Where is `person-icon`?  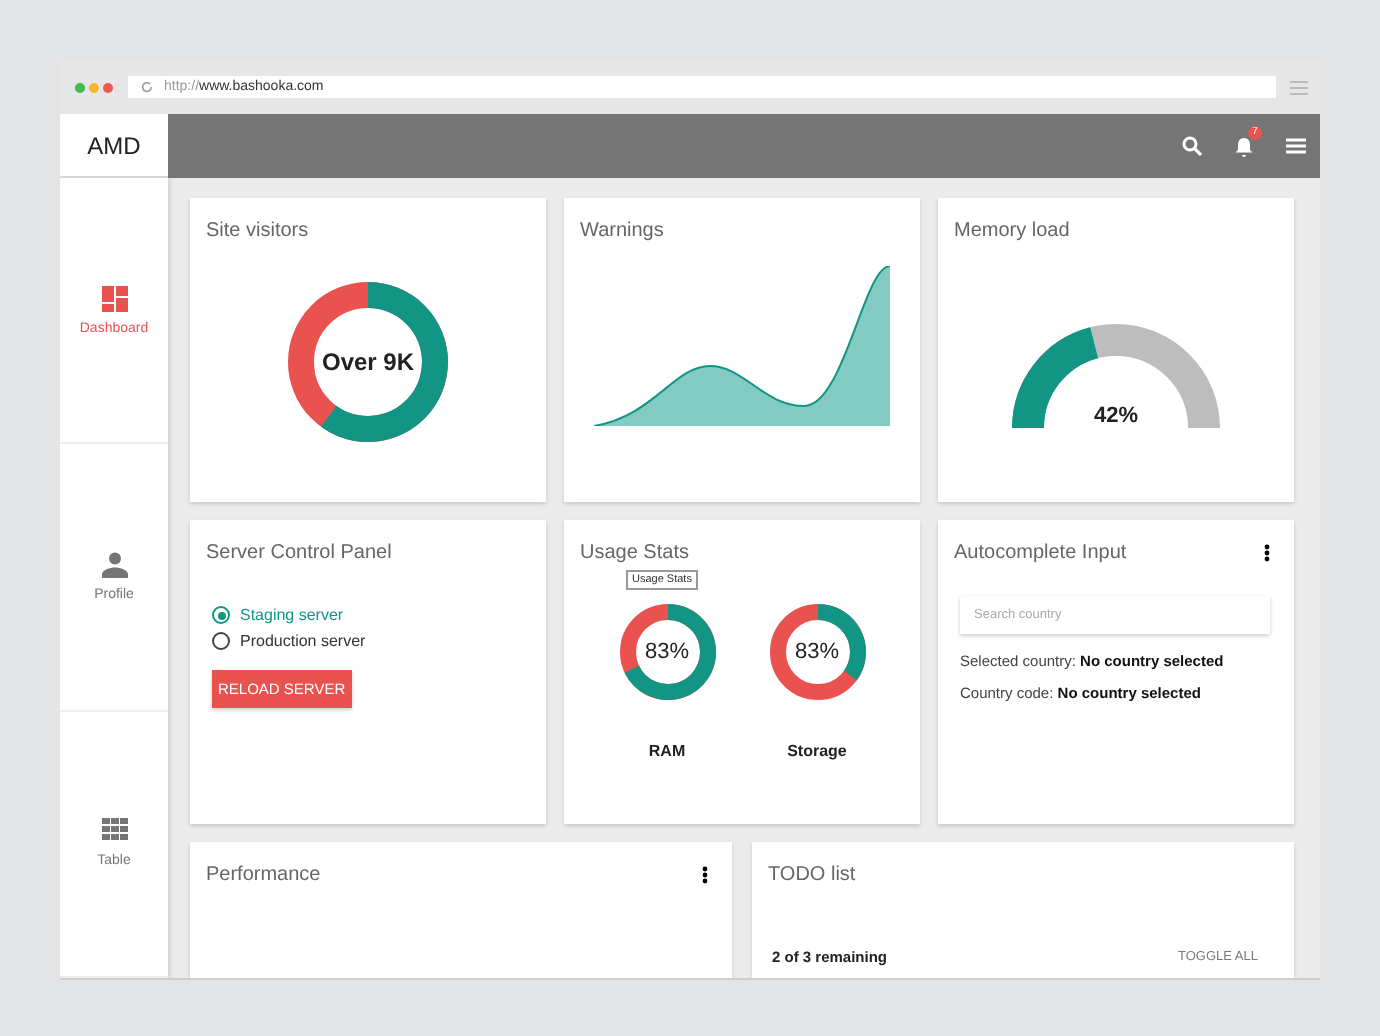 person-icon is located at coordinates (114, 564).